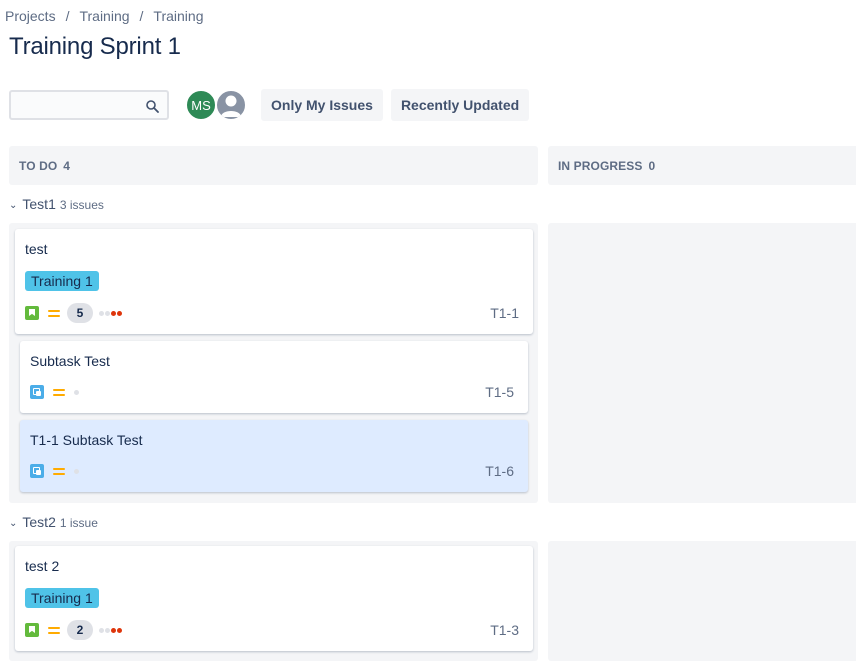 This screenshot has height=669, width=856. Describe the element at coordinates (274, 456) in the screenshot. I see `subtask-card-selected: T1-1 Subtask Test T1-6` at that location.